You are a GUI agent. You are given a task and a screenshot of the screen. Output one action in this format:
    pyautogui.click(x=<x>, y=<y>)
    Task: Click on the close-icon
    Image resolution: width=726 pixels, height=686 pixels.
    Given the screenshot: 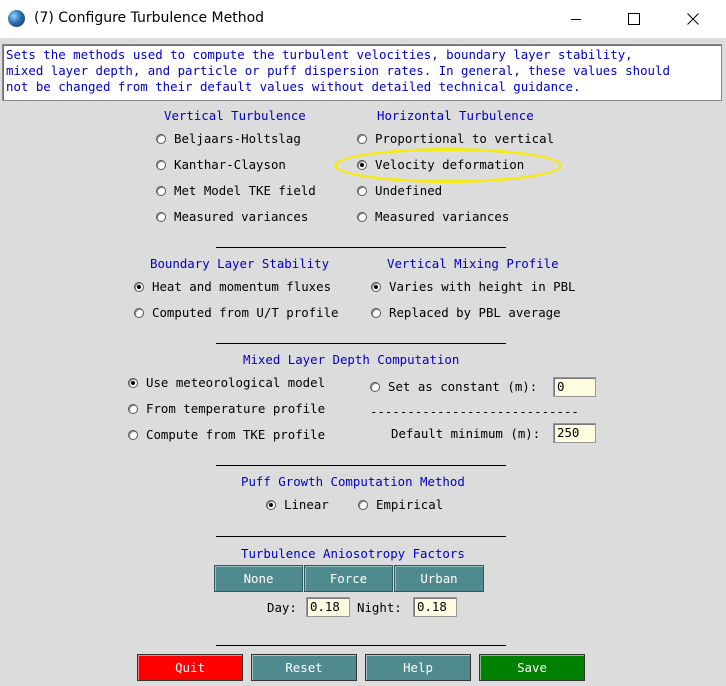 What is the action you would take?
    pyautogui.click(x=693, y=19)
    